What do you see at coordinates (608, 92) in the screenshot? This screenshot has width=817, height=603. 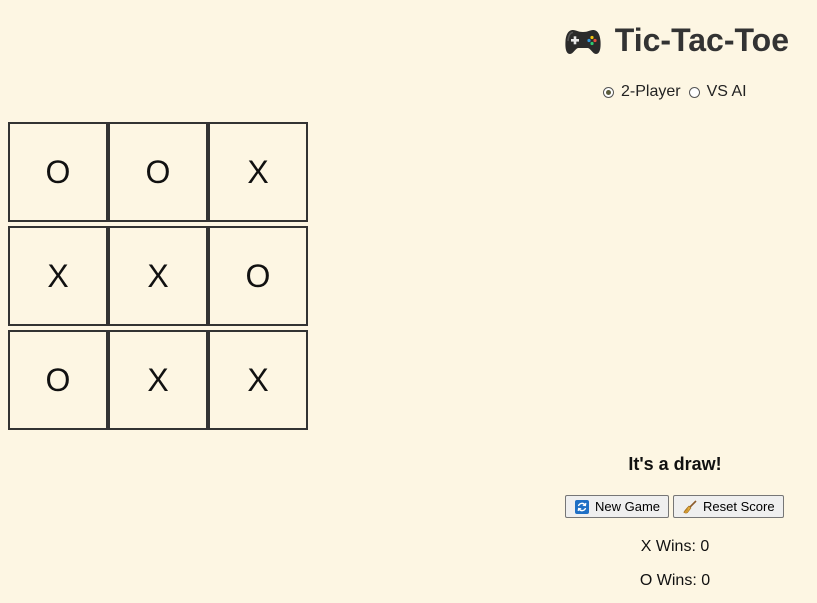 I see `two-player-radio` at bounding box center [608, 92].